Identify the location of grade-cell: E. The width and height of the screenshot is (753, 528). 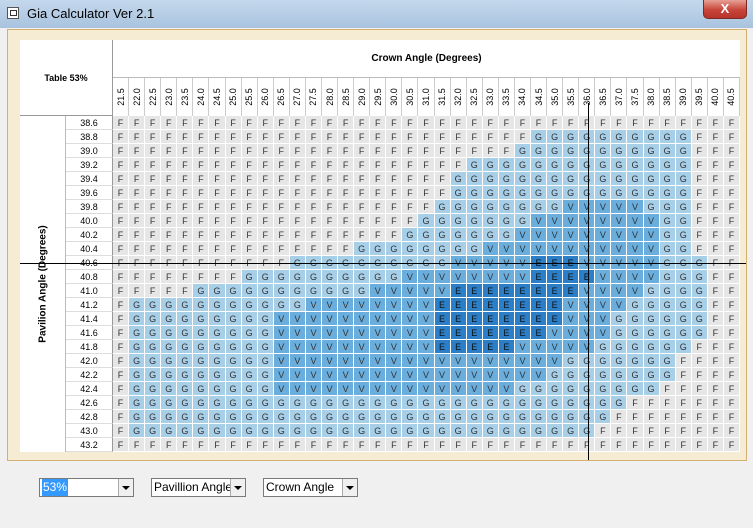
(506, 333).